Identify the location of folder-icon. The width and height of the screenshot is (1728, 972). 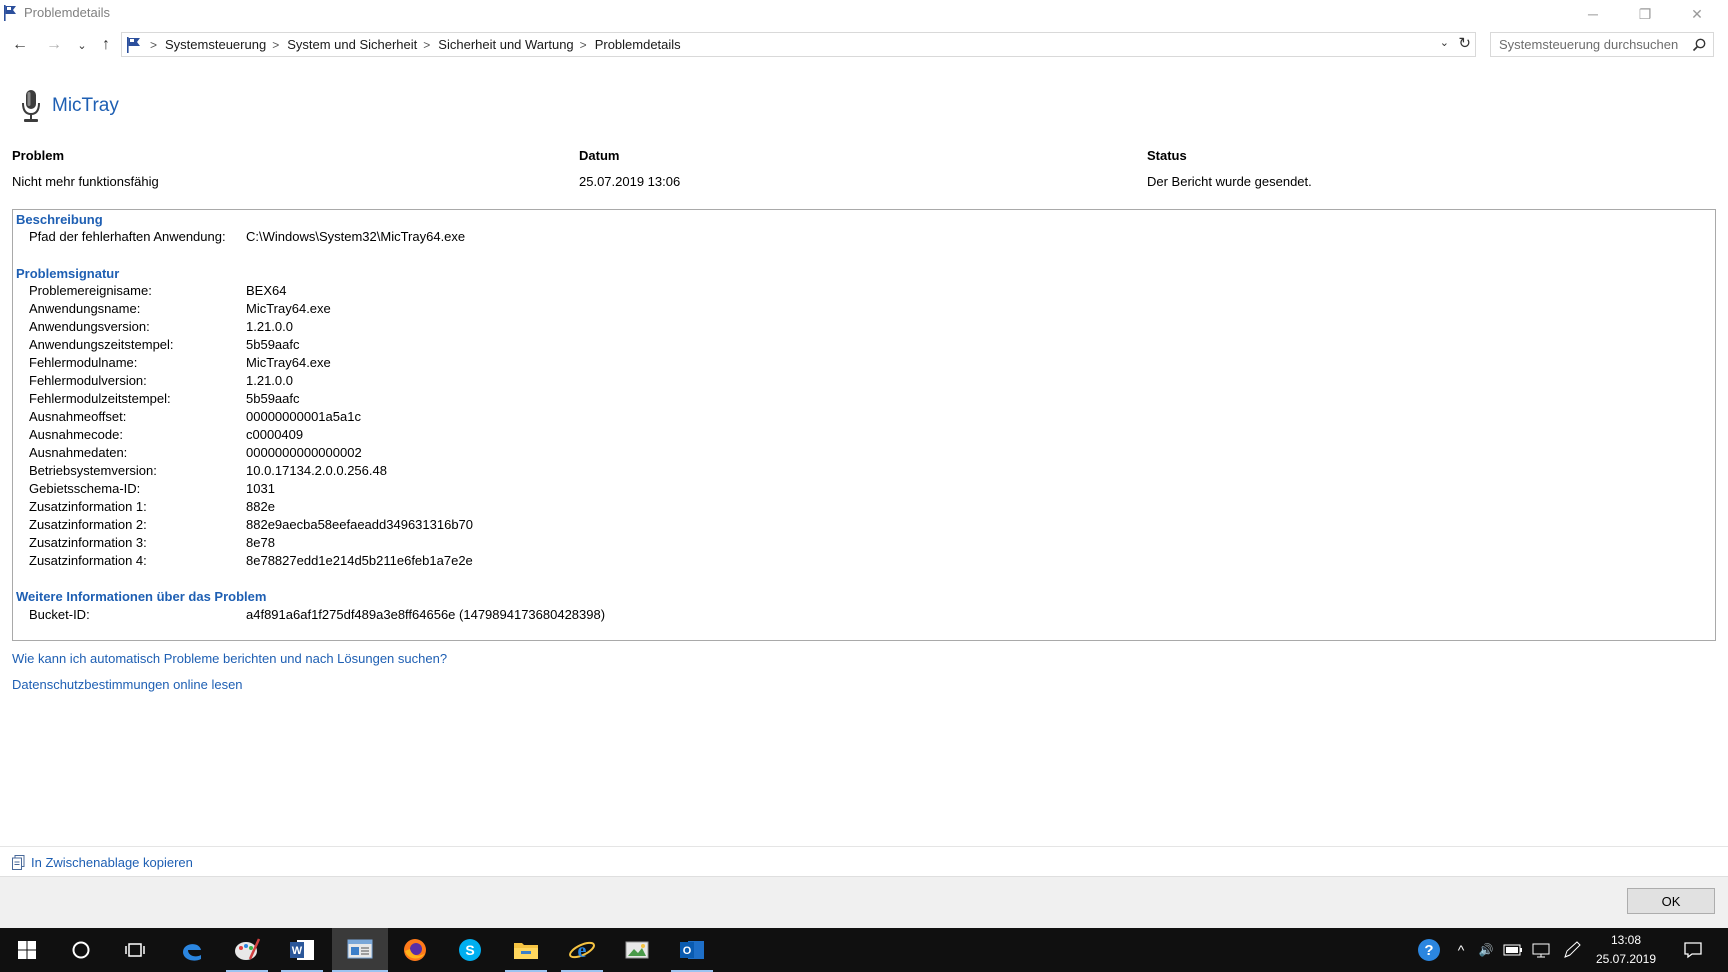
(526, 951).